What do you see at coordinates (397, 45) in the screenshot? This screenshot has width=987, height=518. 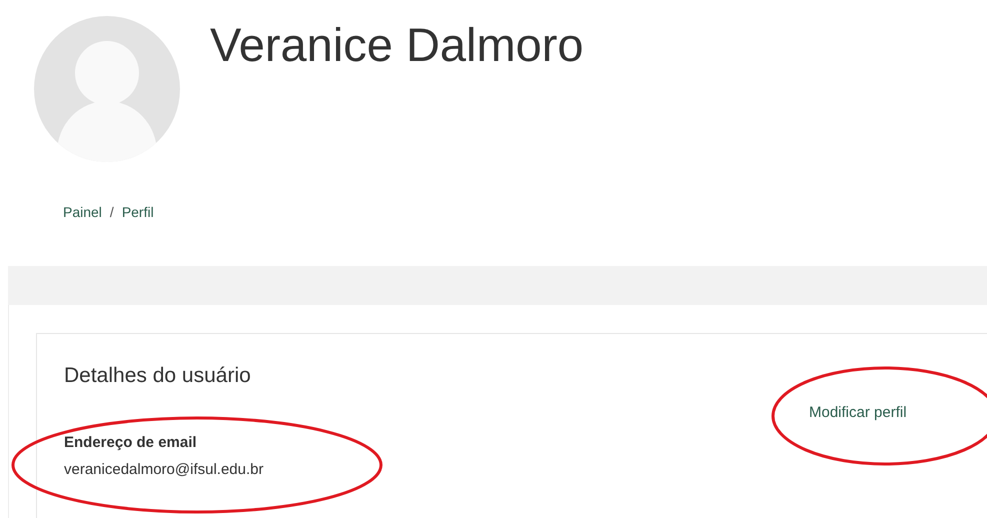 I see `user-name: Veranice Dalmoro` at bounding box center [397, 45].